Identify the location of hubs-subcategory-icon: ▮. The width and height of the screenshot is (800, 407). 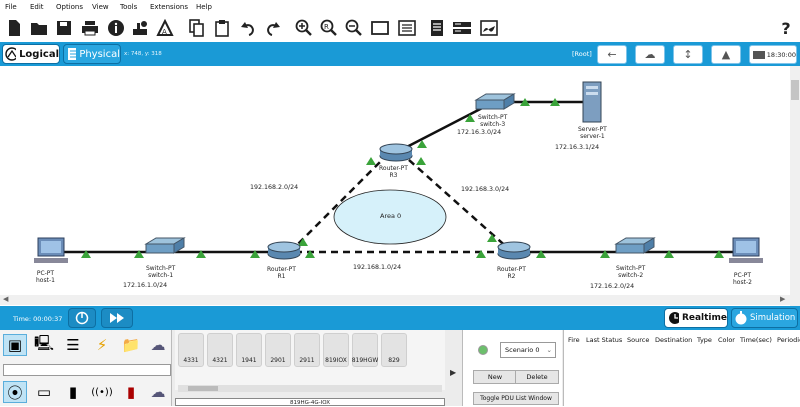
(73, 392).